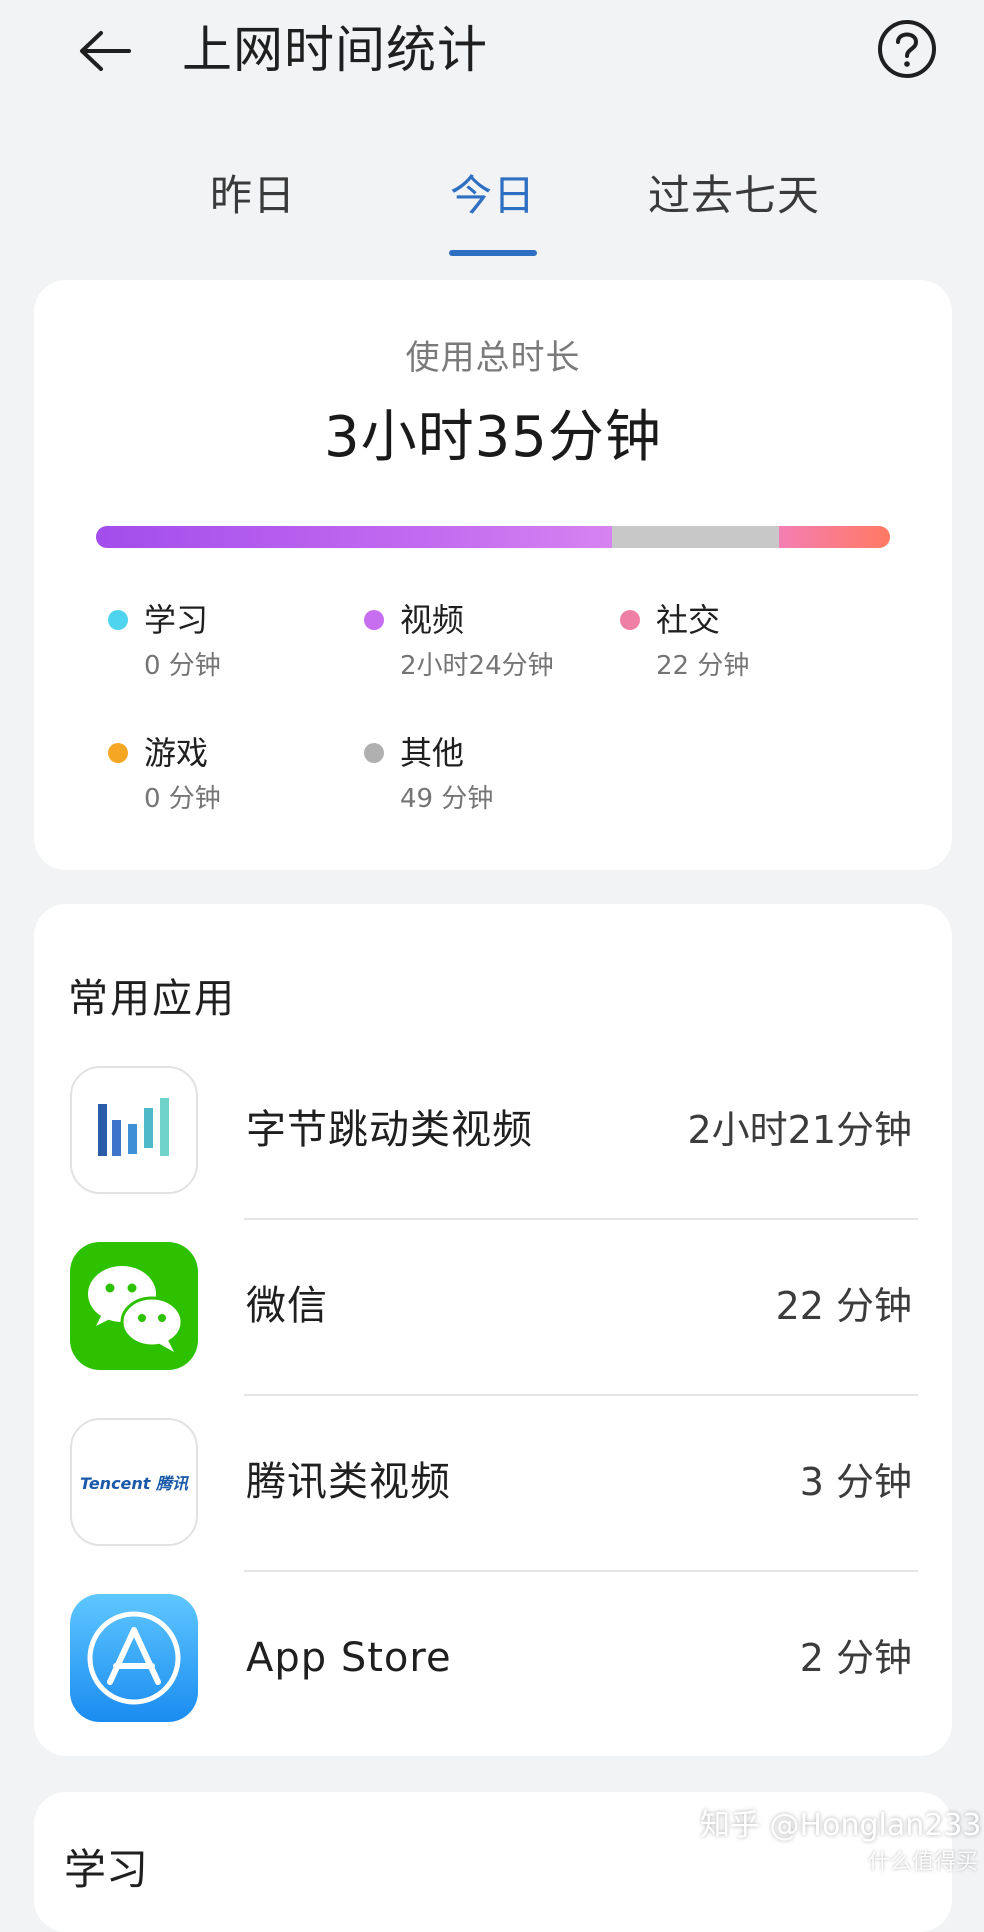 The width and height of the screenshot is (984, 1932). Describe the element at coordinates (287, 1306) in the screenshot. I see `app-name: 微信` at that location.